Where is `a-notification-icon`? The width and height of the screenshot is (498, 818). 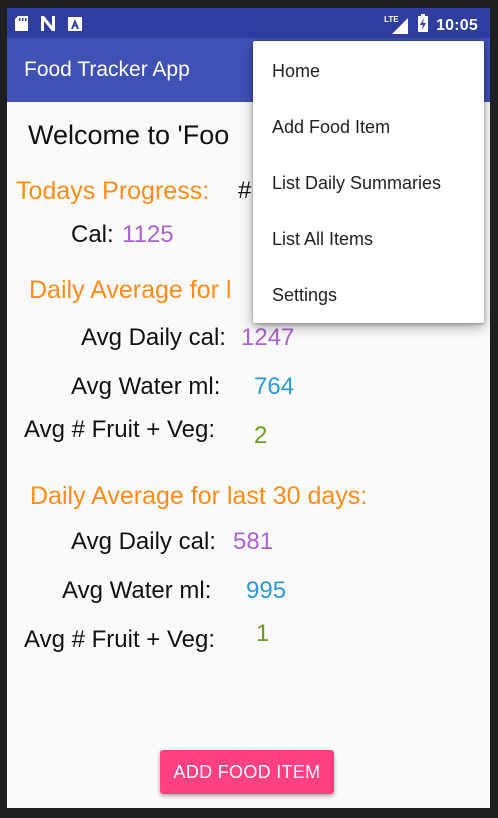 a-notification-icon is located at coordinates (75, 26).